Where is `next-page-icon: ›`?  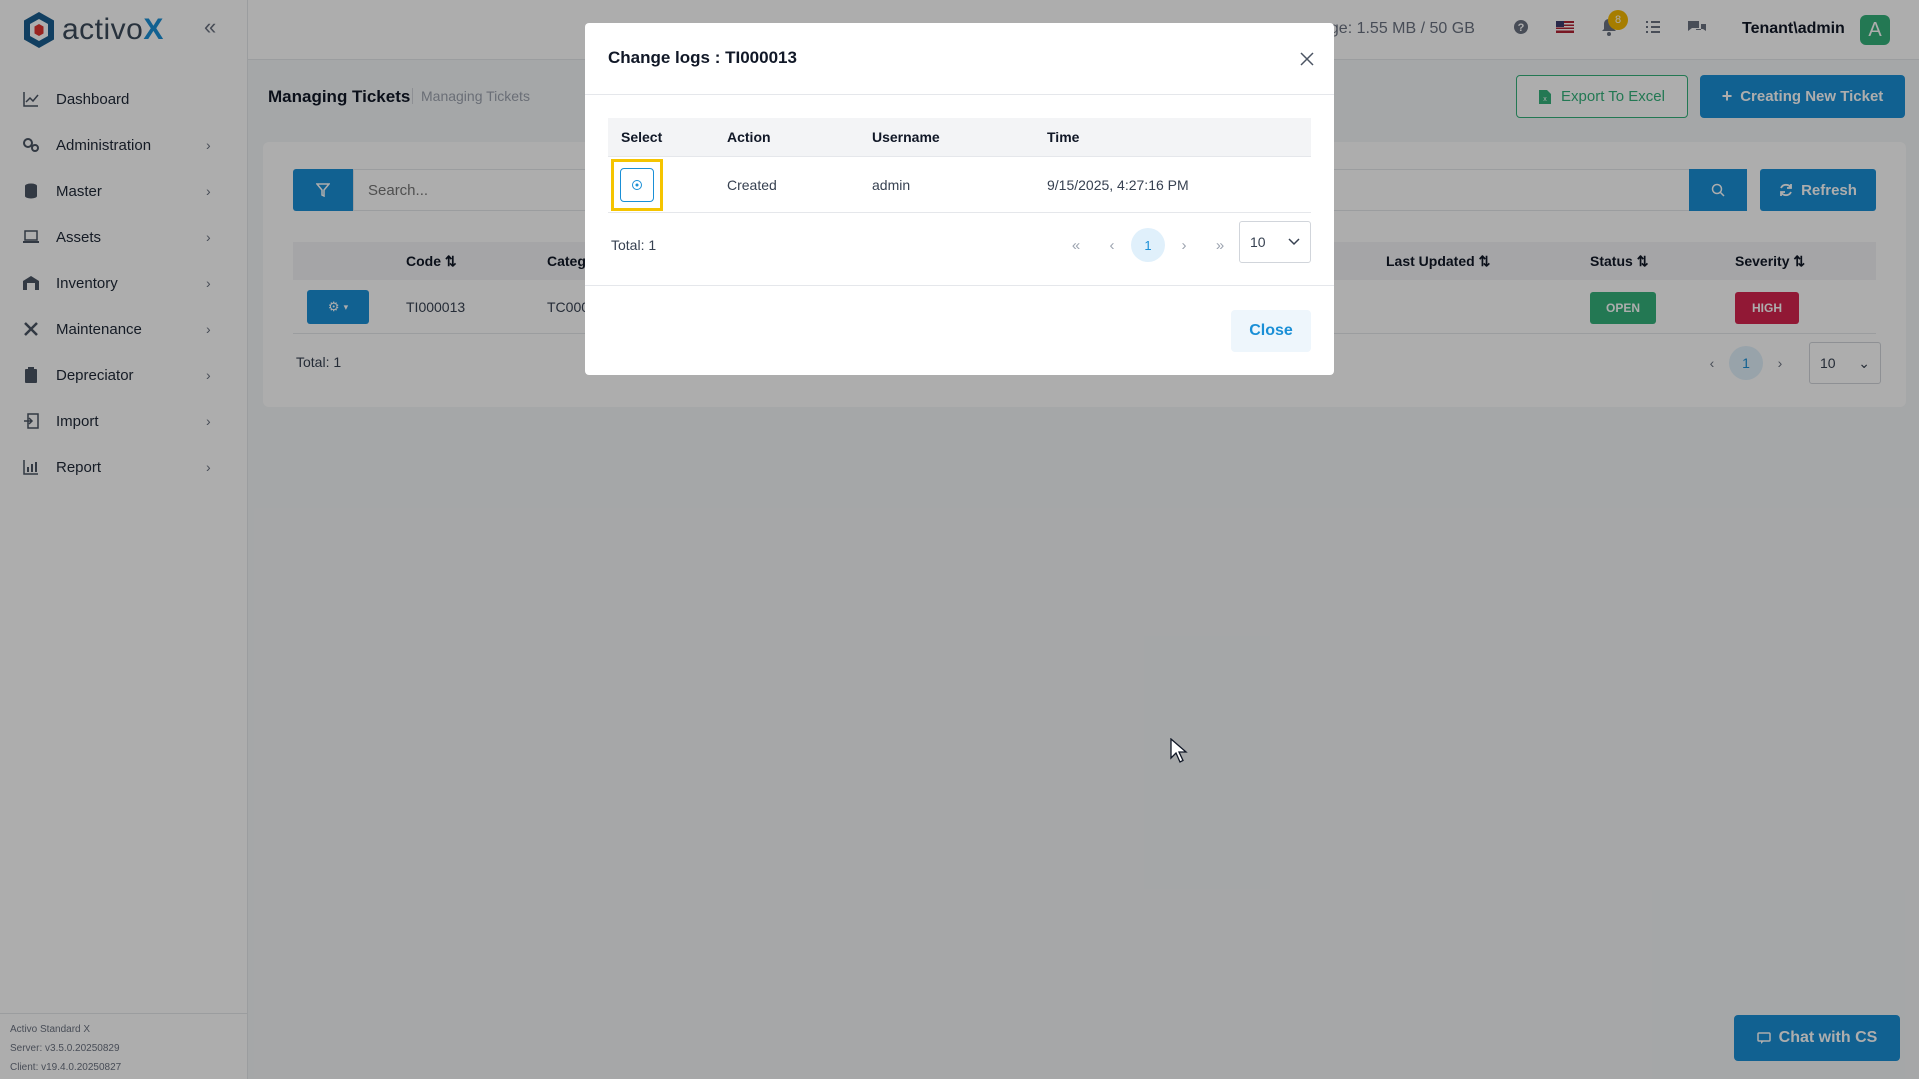
next-page-icon: › is located at coordinates (1184, 245).